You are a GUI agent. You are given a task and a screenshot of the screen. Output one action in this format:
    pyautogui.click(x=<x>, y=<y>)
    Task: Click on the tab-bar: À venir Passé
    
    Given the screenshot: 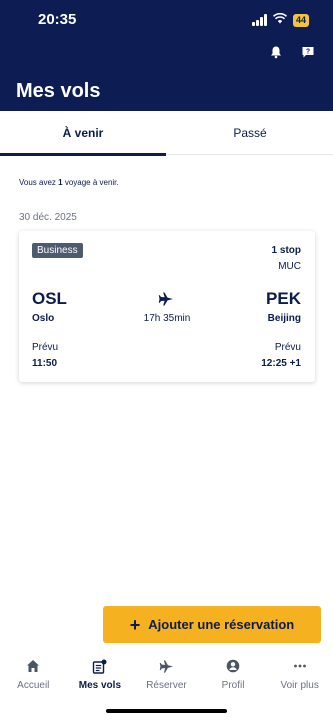 What is the action you would take?
    pyautogui.click(x=166, y=133)
    